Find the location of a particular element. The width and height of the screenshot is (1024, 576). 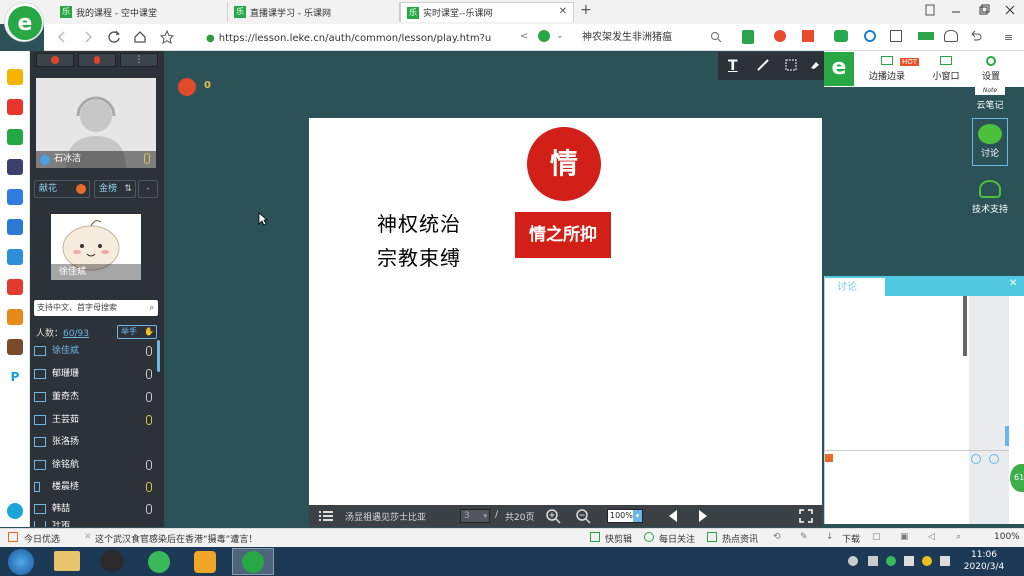

camera-button is located at coordinates (55, 60).